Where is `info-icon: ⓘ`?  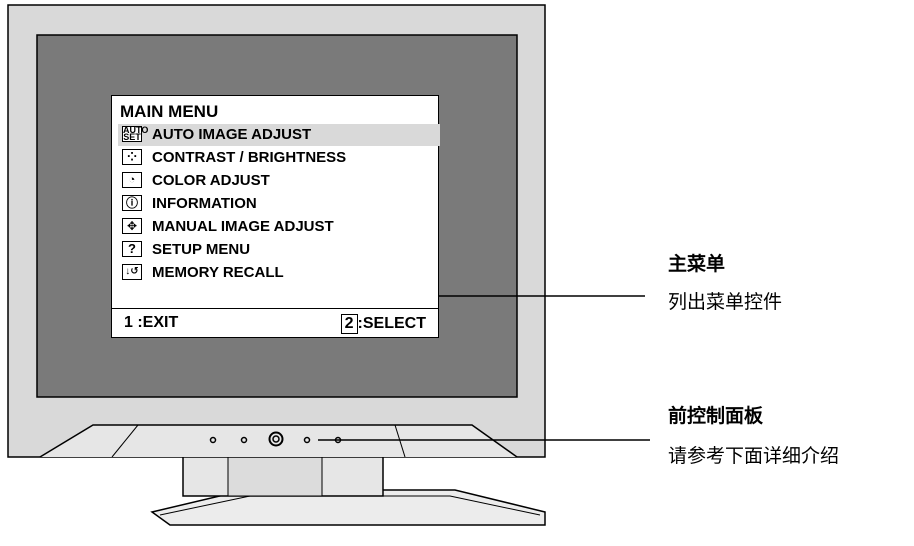
info-icon: ⓘ is located at coordinates (132, 203).